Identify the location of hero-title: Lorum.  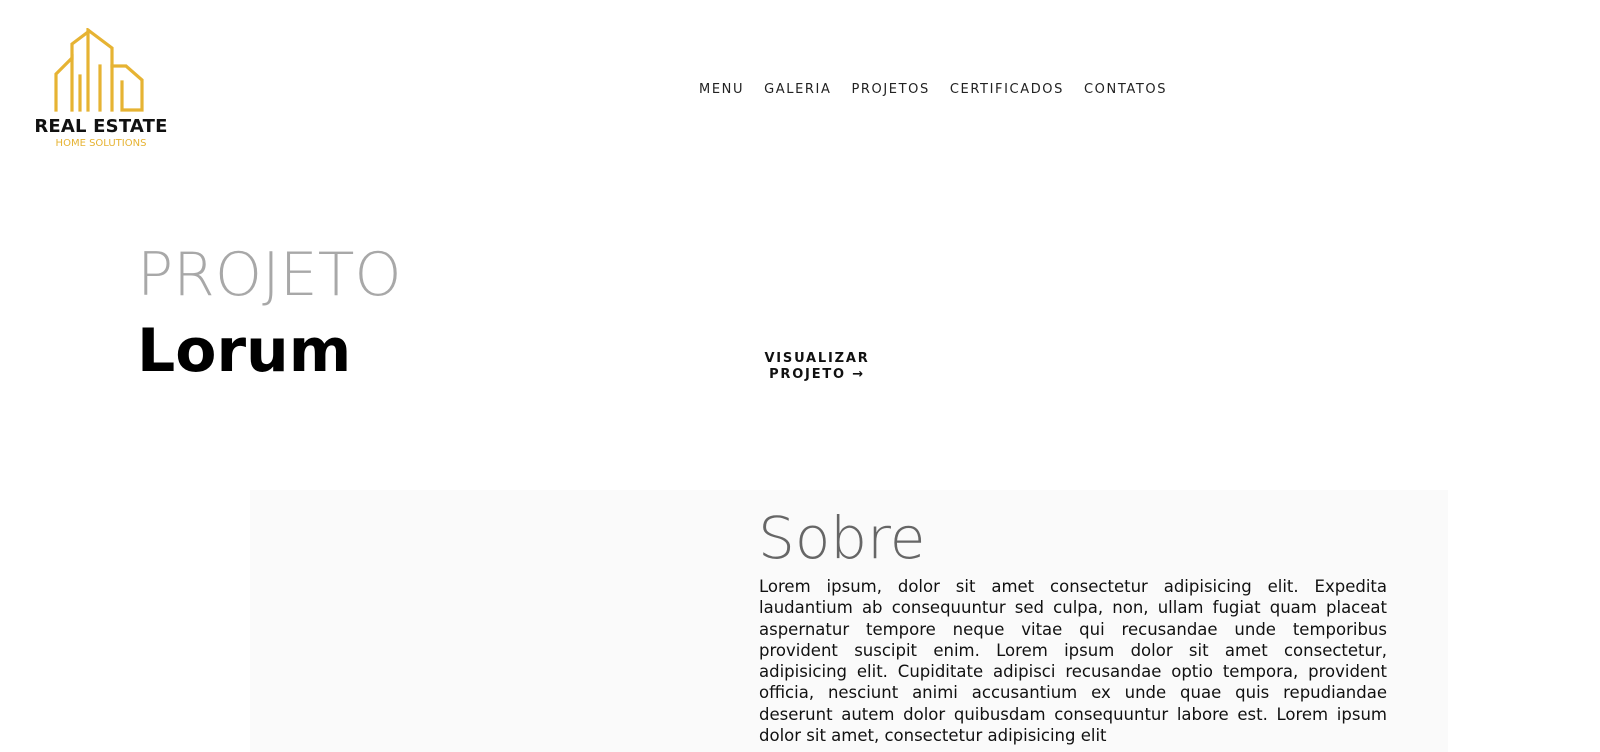
(244, 351).